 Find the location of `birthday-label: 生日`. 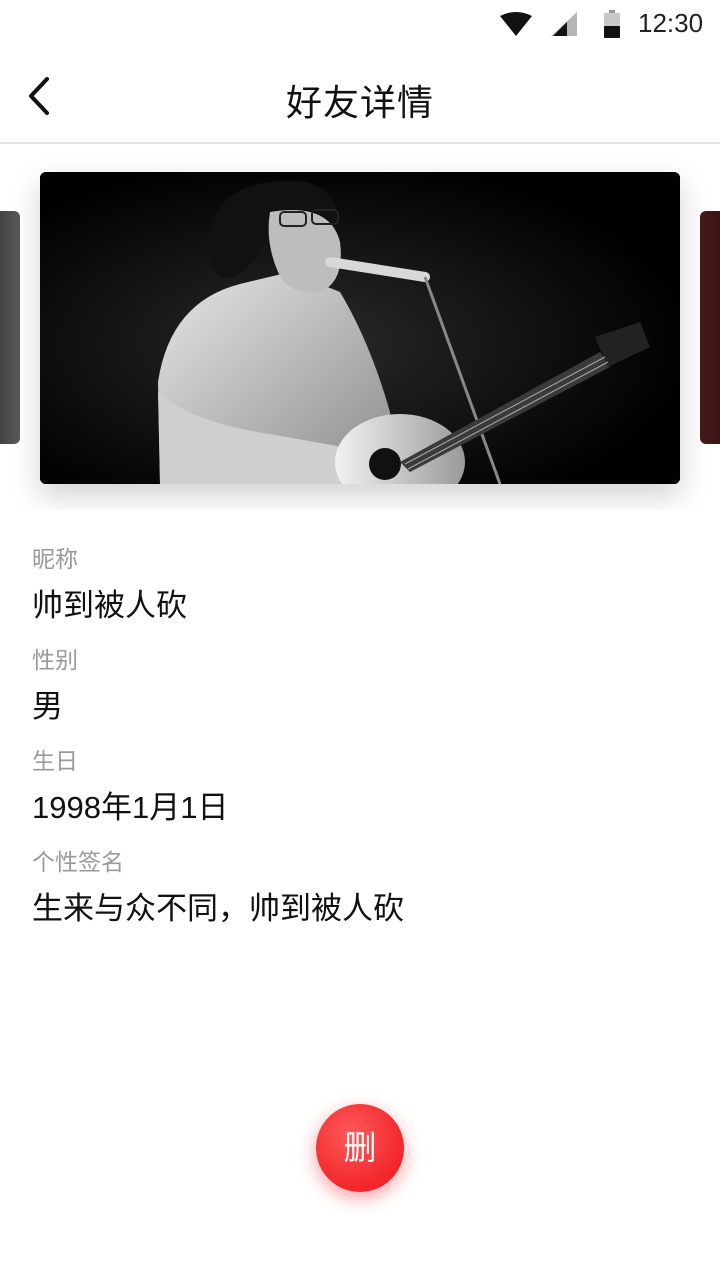

birthday-label: 生日 is located at coordinates (55, 762).